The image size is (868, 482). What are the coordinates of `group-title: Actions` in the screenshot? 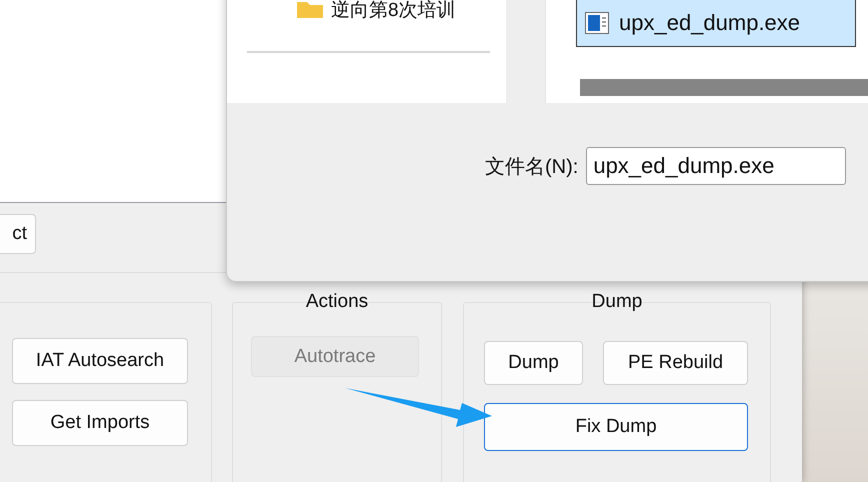 It's located at (337, 302).